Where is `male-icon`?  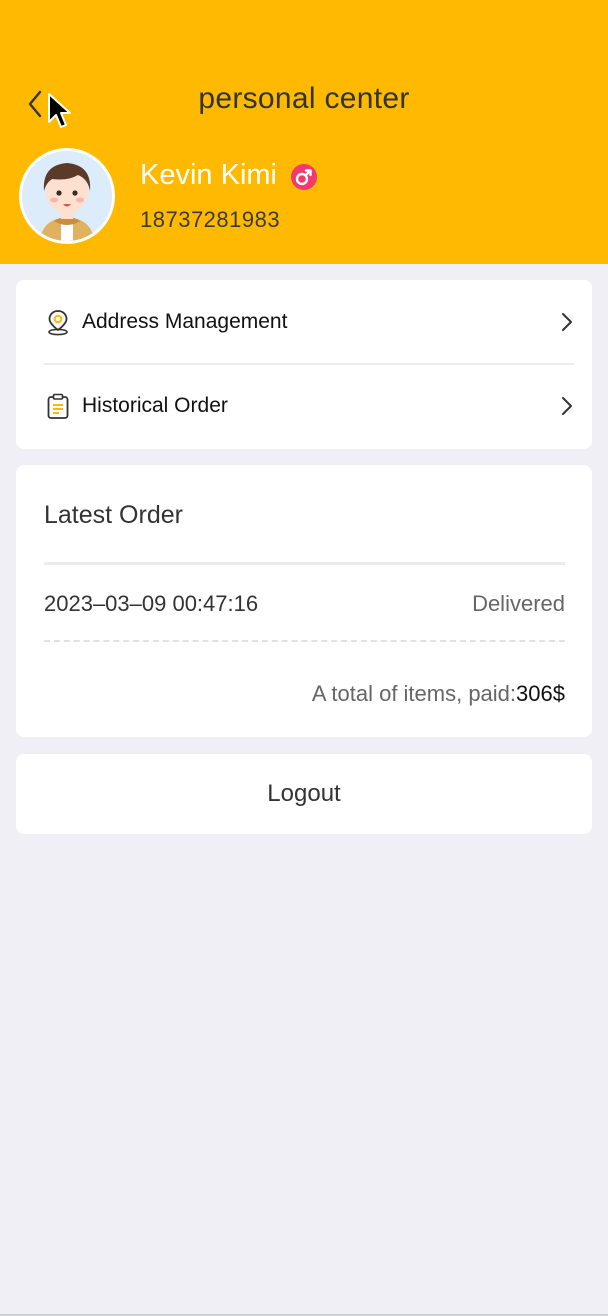 male-icon is located at coordinates (304, 177).